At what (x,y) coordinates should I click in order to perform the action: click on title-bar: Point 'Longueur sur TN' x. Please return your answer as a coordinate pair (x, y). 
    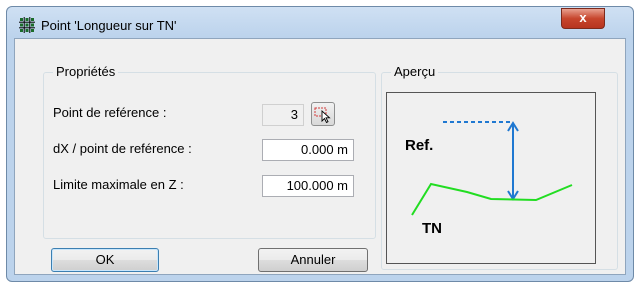
    Looking at the image, I should click on (320, 22).